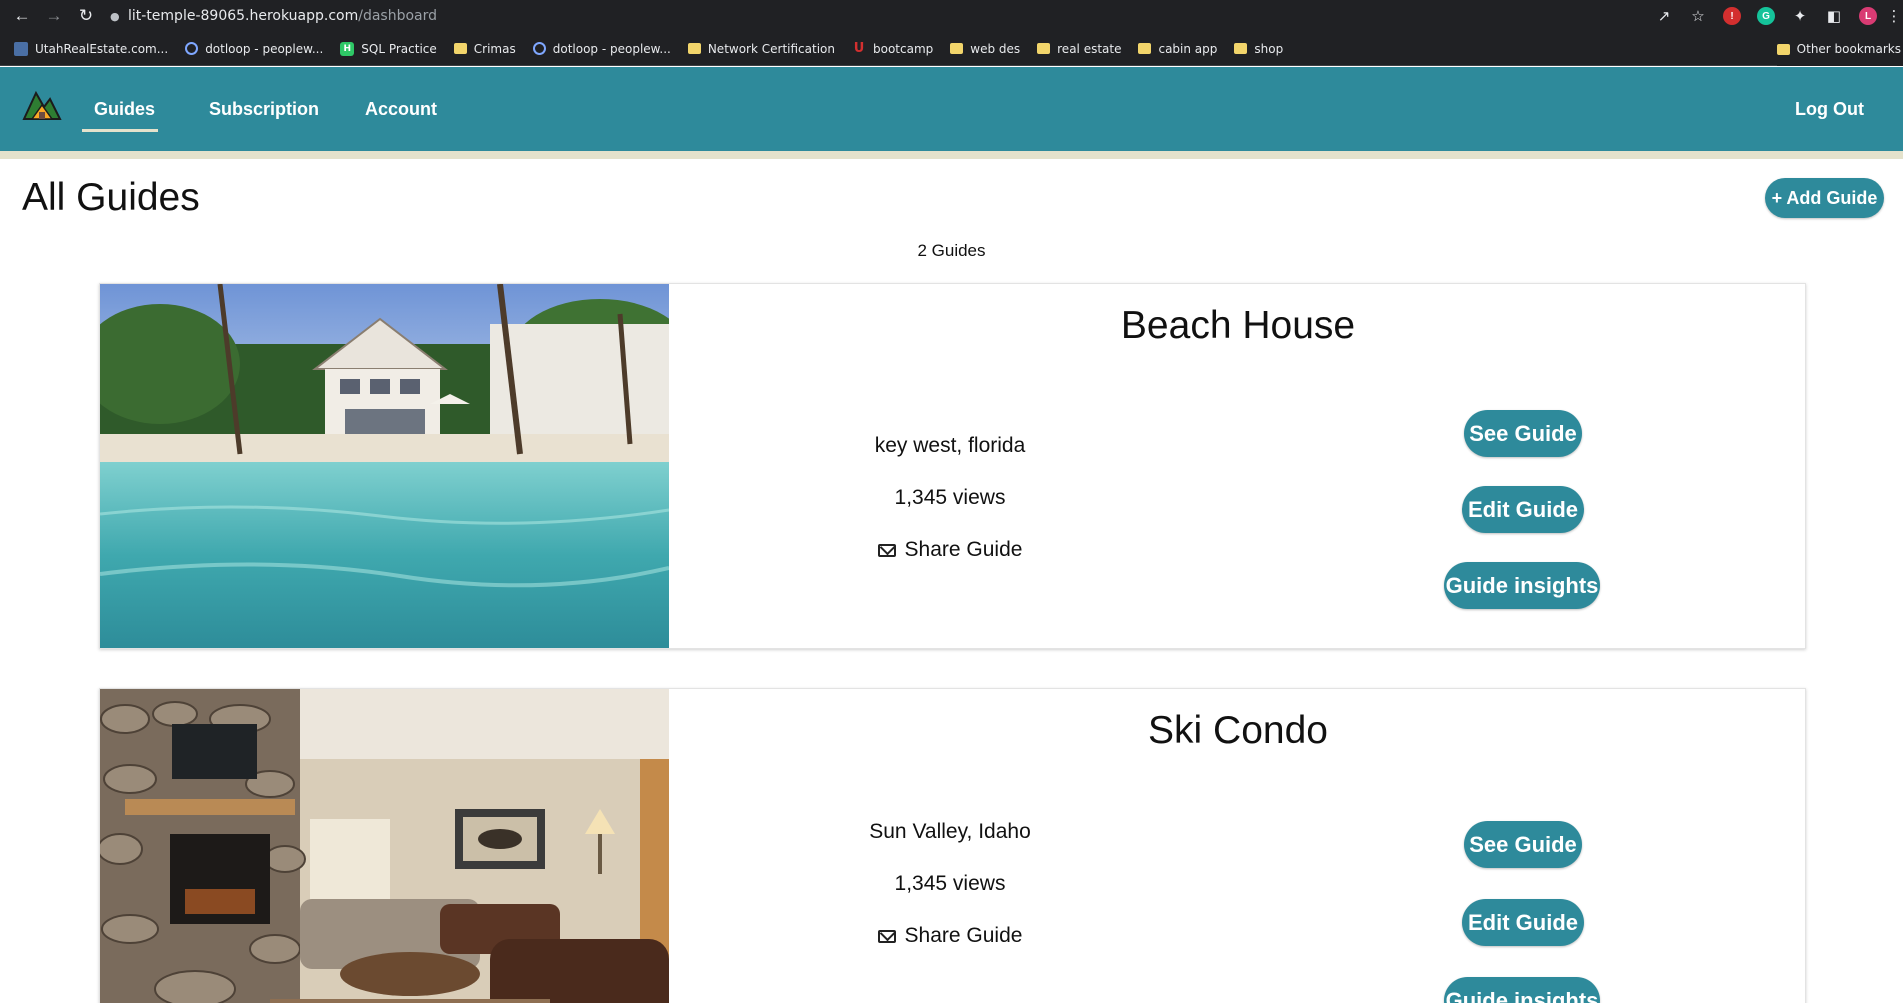 Image resolution: width=1903 pixels, height=1003 pixels. I want to click on bookmark-item: Ubootcamp, so click(893, 48).